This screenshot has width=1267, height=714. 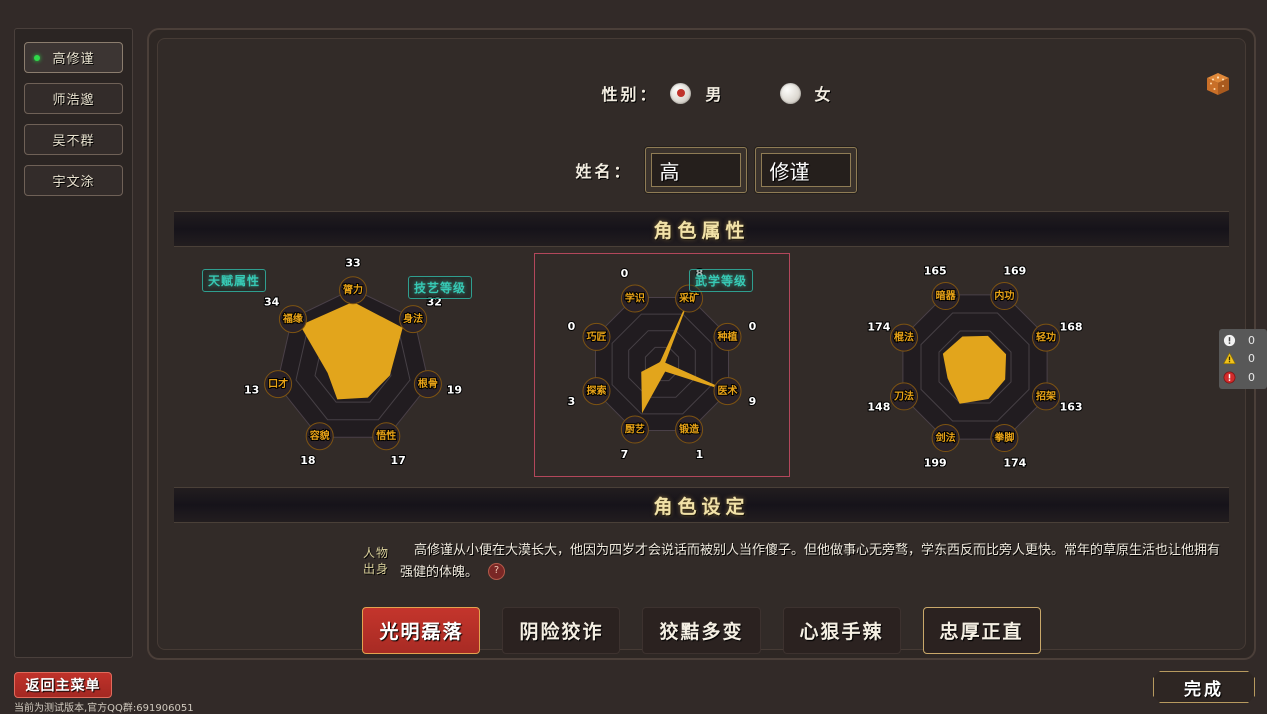 What do you see at coordinates (104, 708) in the screenshot?
I see `version-text: 当前为测试版本,官方QQ群:691906051` at bounding box center [104, 708].